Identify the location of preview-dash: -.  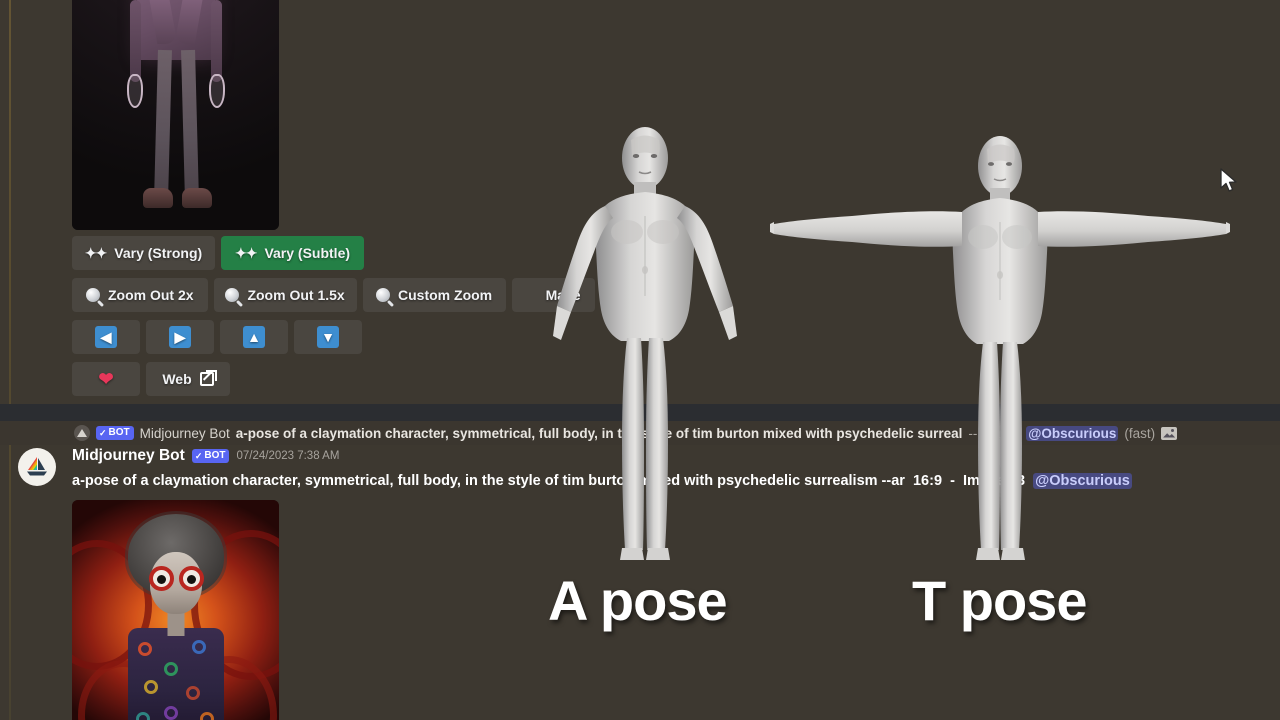
(1018, 433).